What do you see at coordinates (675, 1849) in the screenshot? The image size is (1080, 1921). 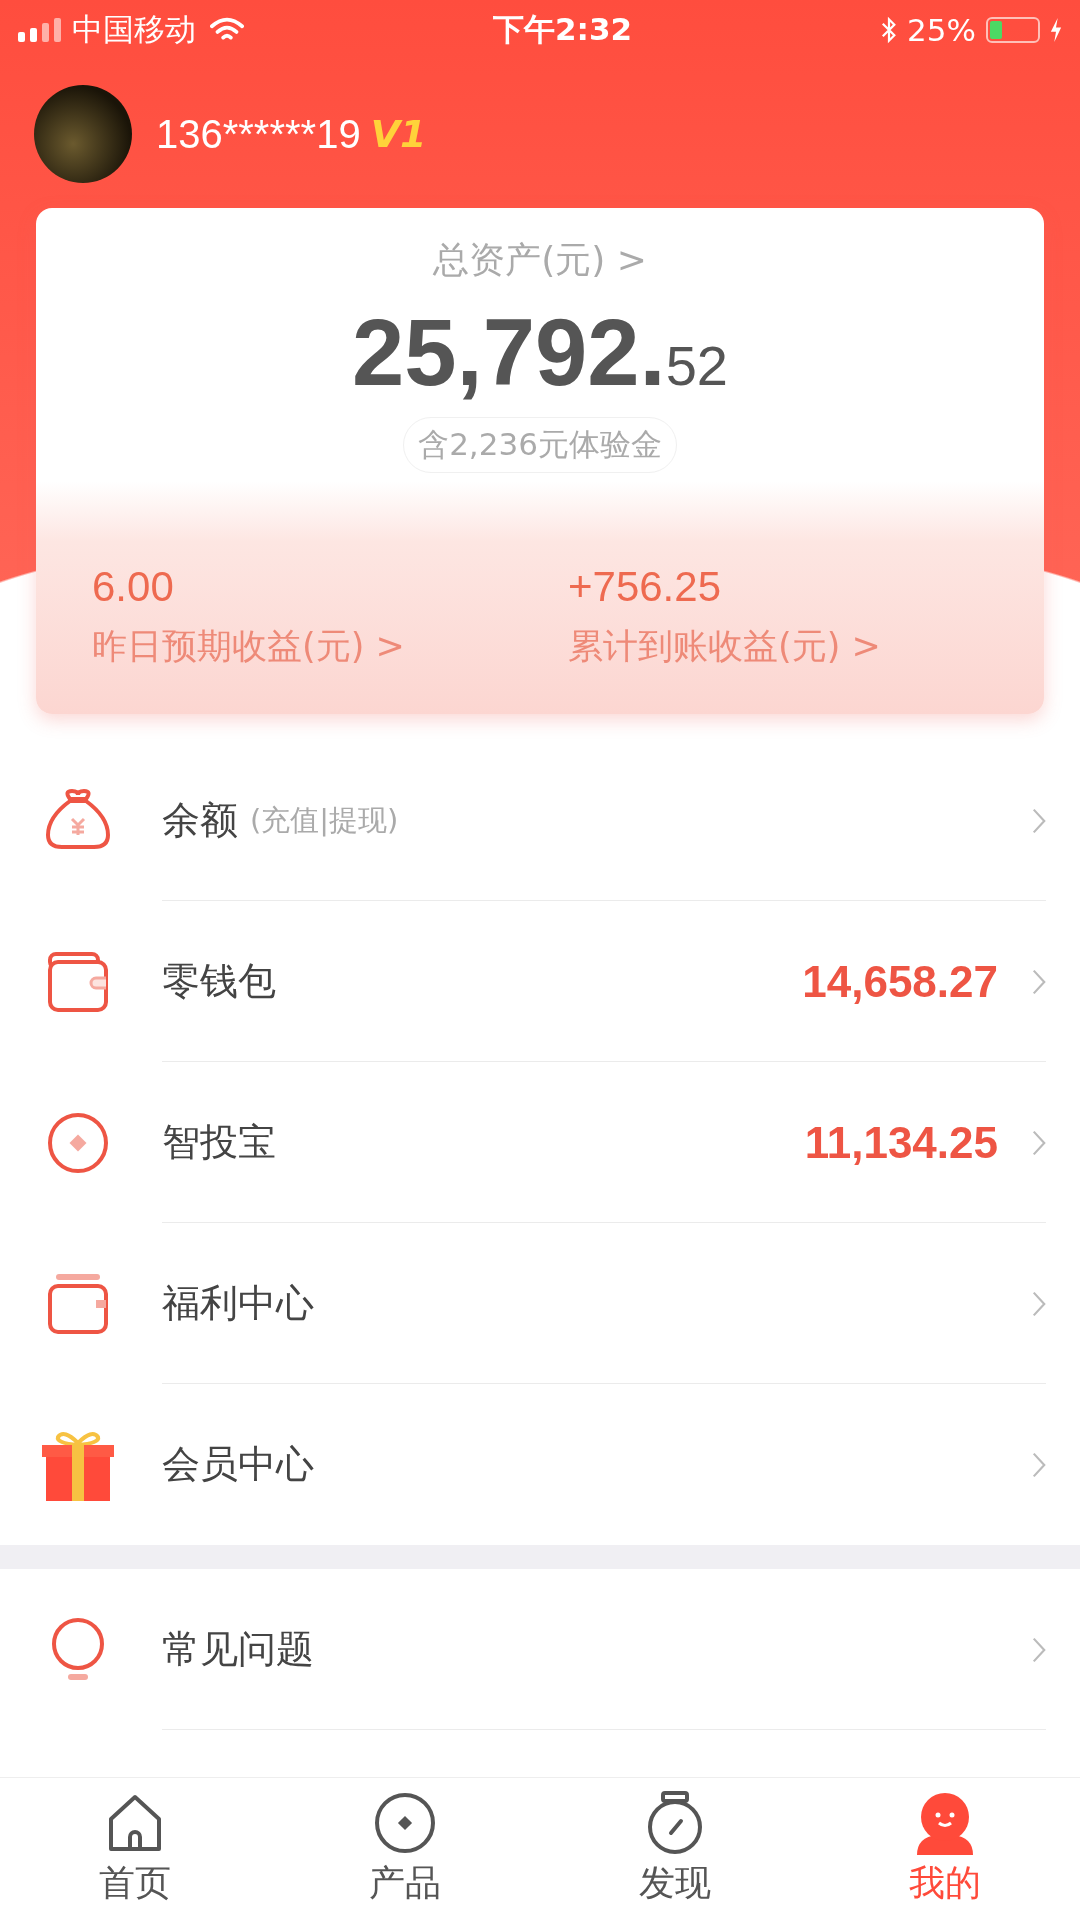 I see `tab-item: 发现` at bounding box center [675, 1849].